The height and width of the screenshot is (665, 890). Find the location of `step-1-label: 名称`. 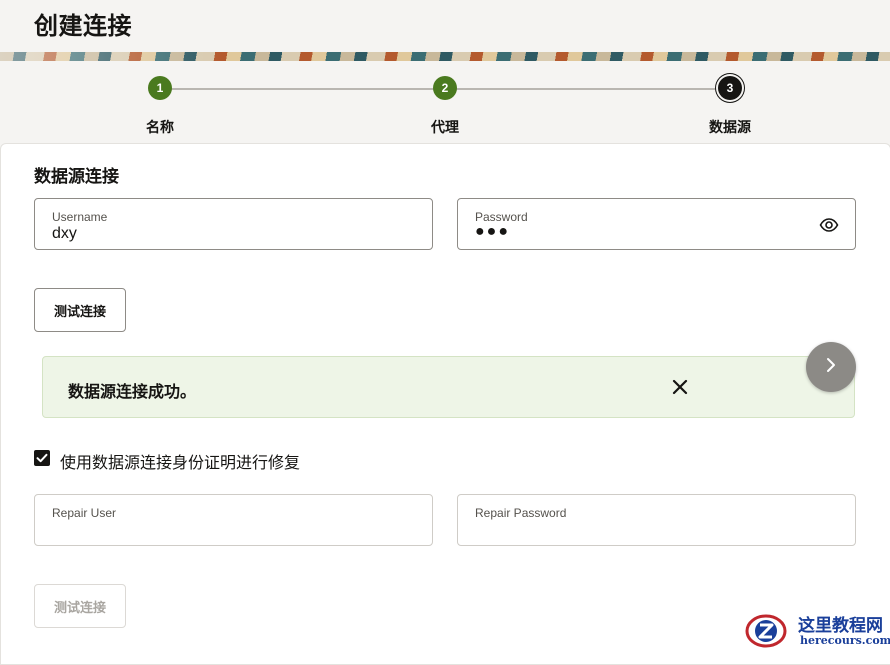

step-1-label: 名称 is located at coordinates (160, 127).